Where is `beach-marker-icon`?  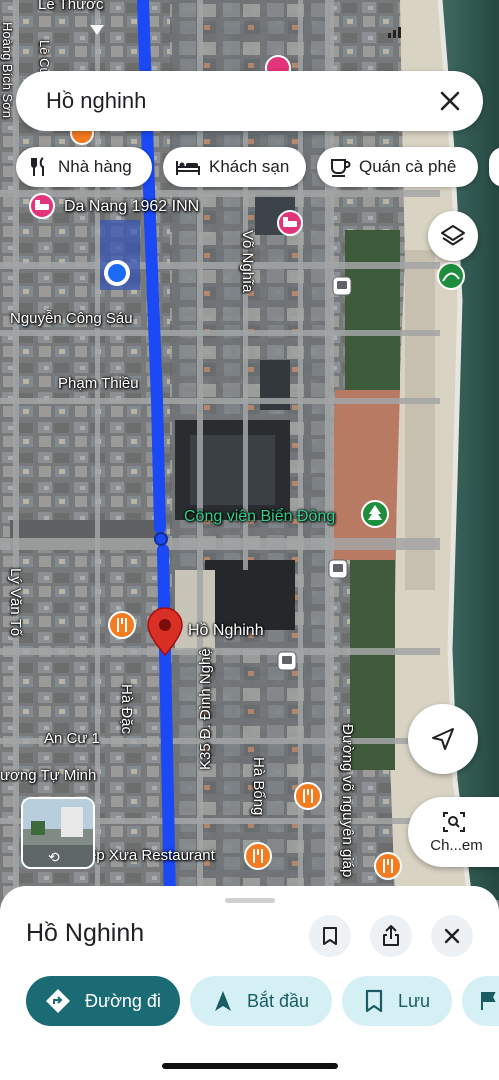 beach-marker-icon is located at coordinates (451, 276).